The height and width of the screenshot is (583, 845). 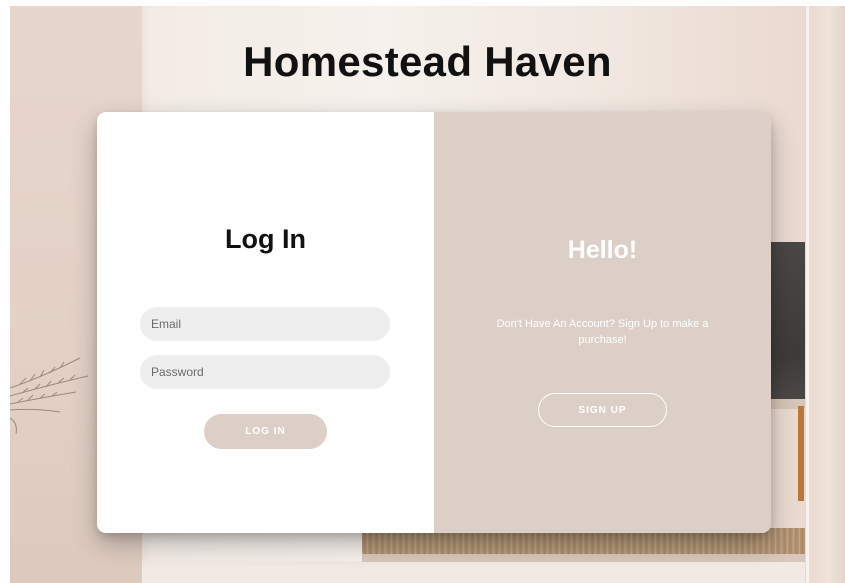 What do you see at coordinates (602, 410) in the screenshot?
I see `signup-button: SIGN UP` at bounding box center [602, 410].